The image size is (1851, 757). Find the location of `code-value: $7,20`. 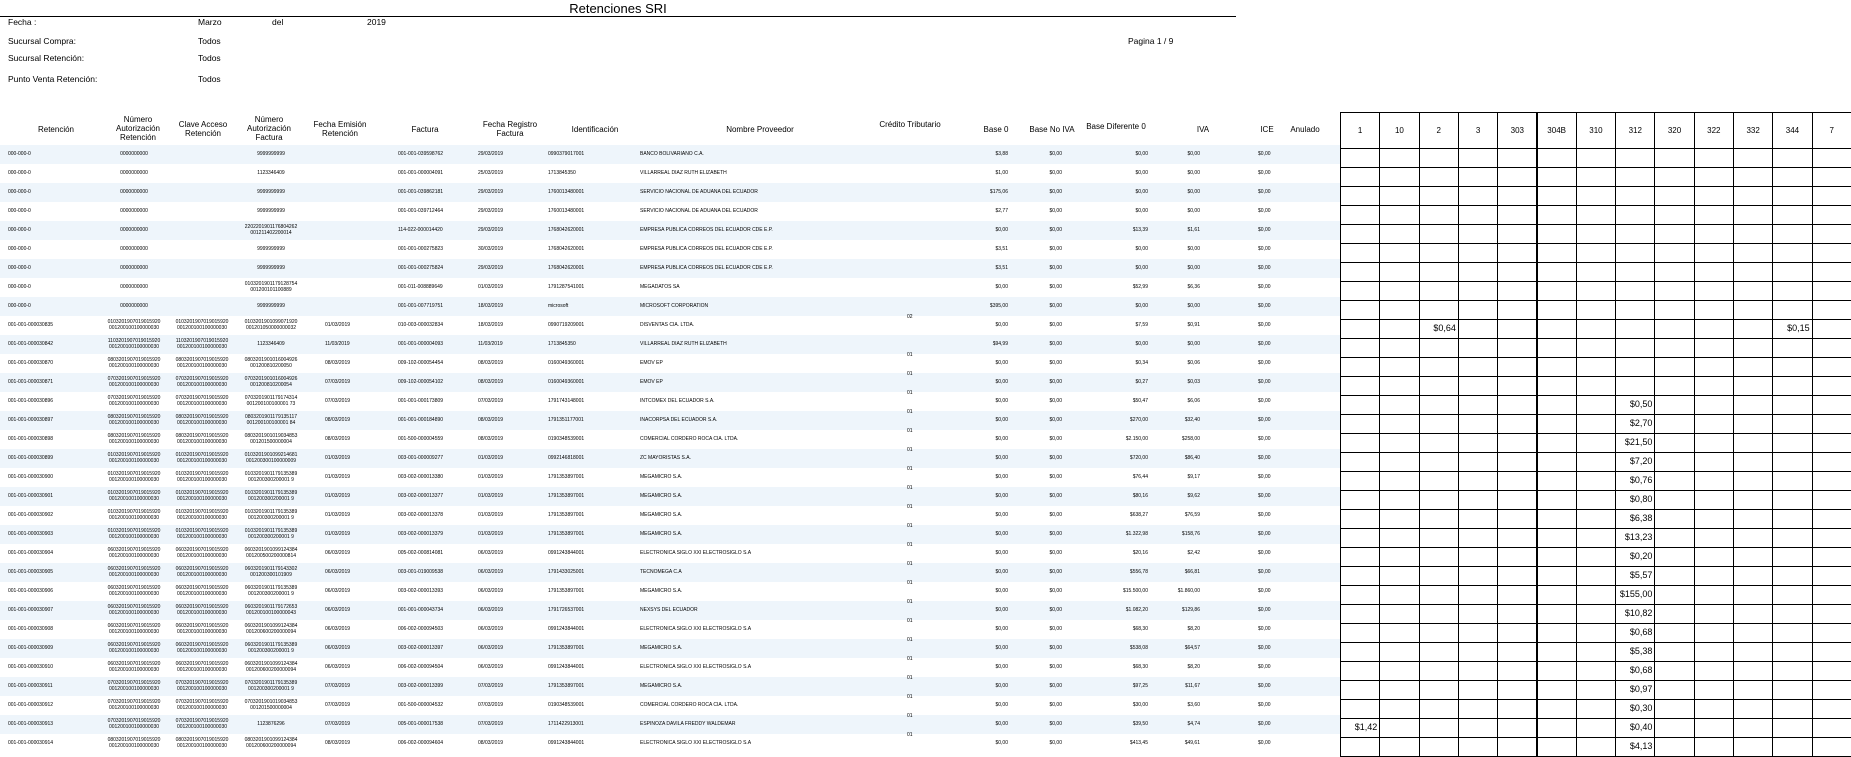

code-value: $7,20 is located at coordinates (1641, 461).